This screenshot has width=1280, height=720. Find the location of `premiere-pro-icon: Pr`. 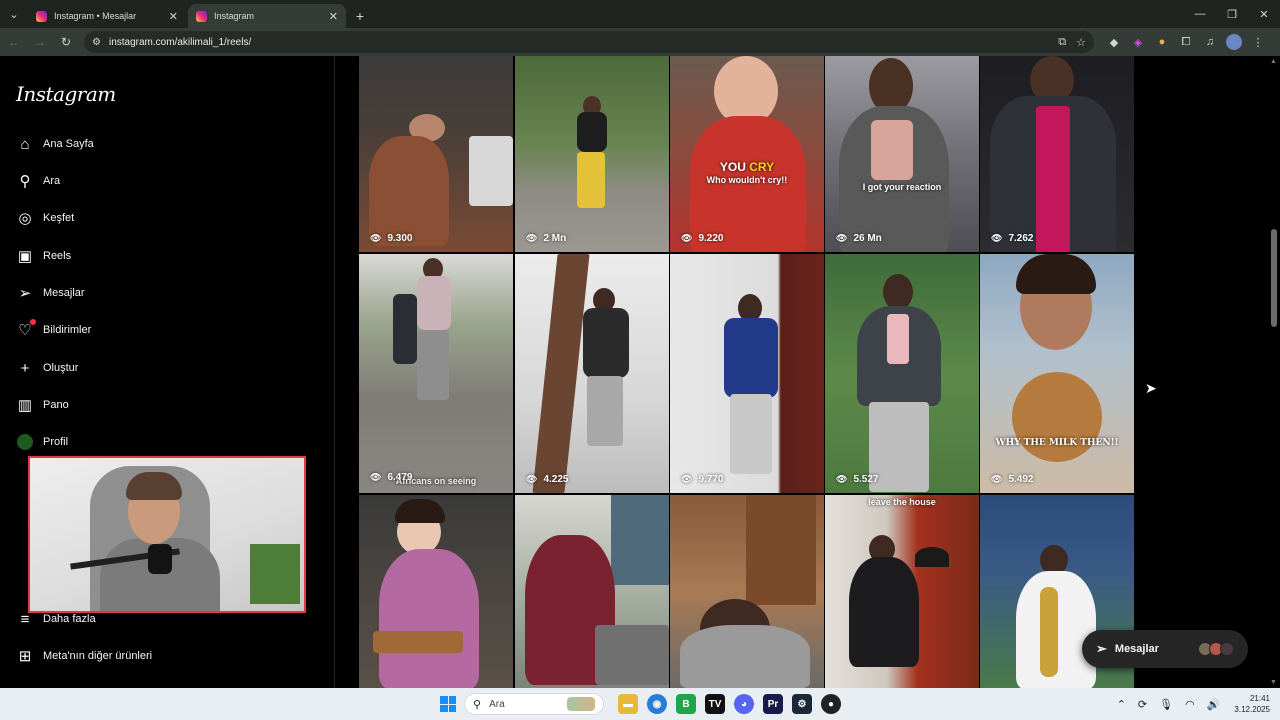

premiere-pro-icon: Pr is located at coordinates (773, 704).